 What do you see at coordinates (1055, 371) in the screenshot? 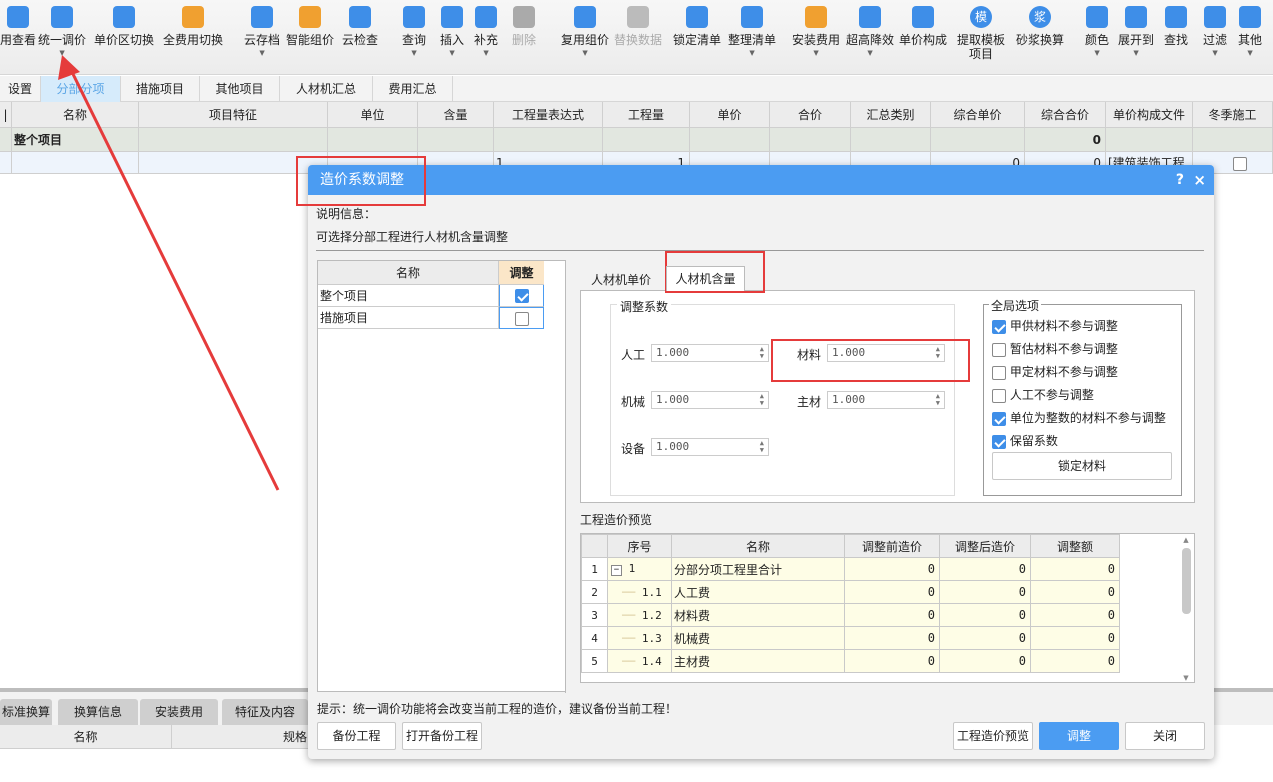
I see `global-option: 甲定材料不参与调整` at bounding box center [1055, 371].